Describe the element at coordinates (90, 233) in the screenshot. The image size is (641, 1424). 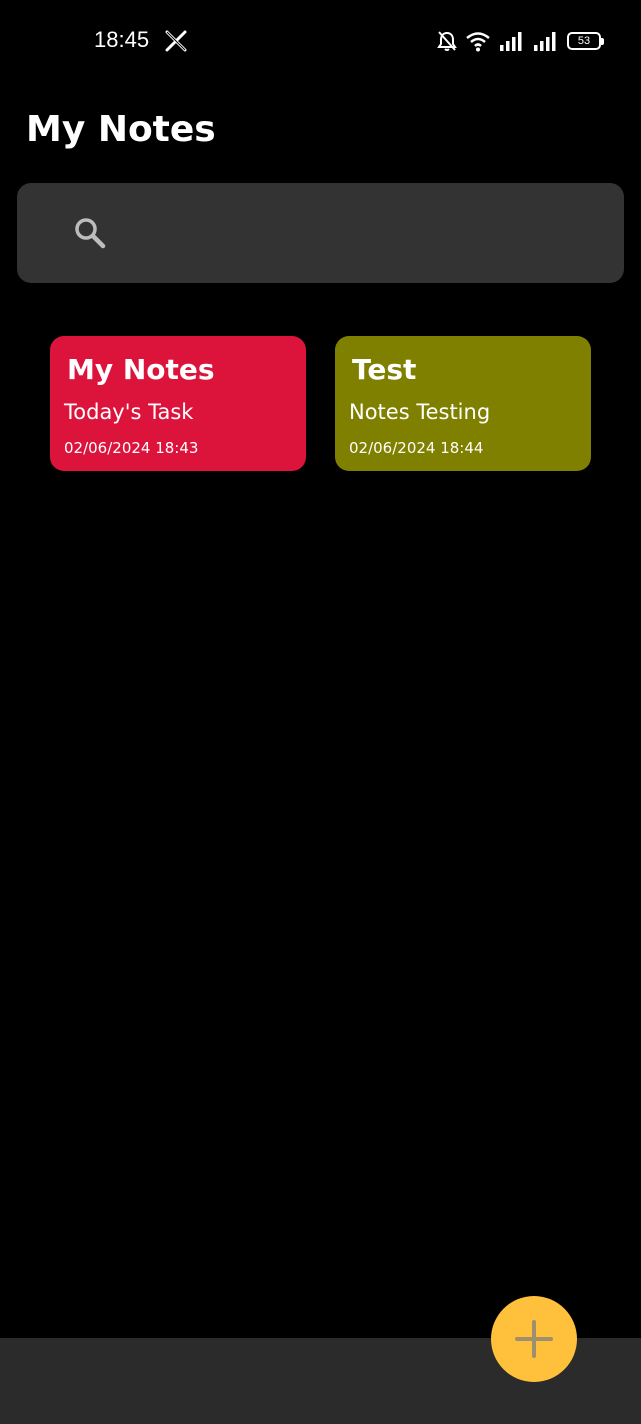
I see `search-icon` at that location.